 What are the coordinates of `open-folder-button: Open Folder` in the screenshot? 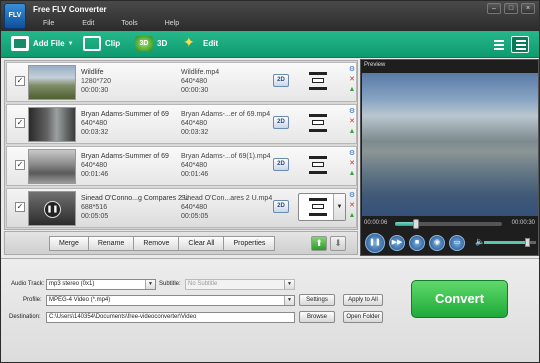 It's located at (363, 317).